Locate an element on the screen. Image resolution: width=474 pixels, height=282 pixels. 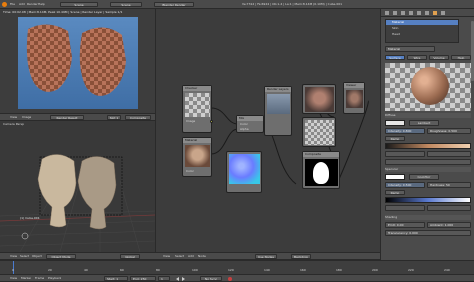
image-menu-view: View is located at coordinates (13, 117).